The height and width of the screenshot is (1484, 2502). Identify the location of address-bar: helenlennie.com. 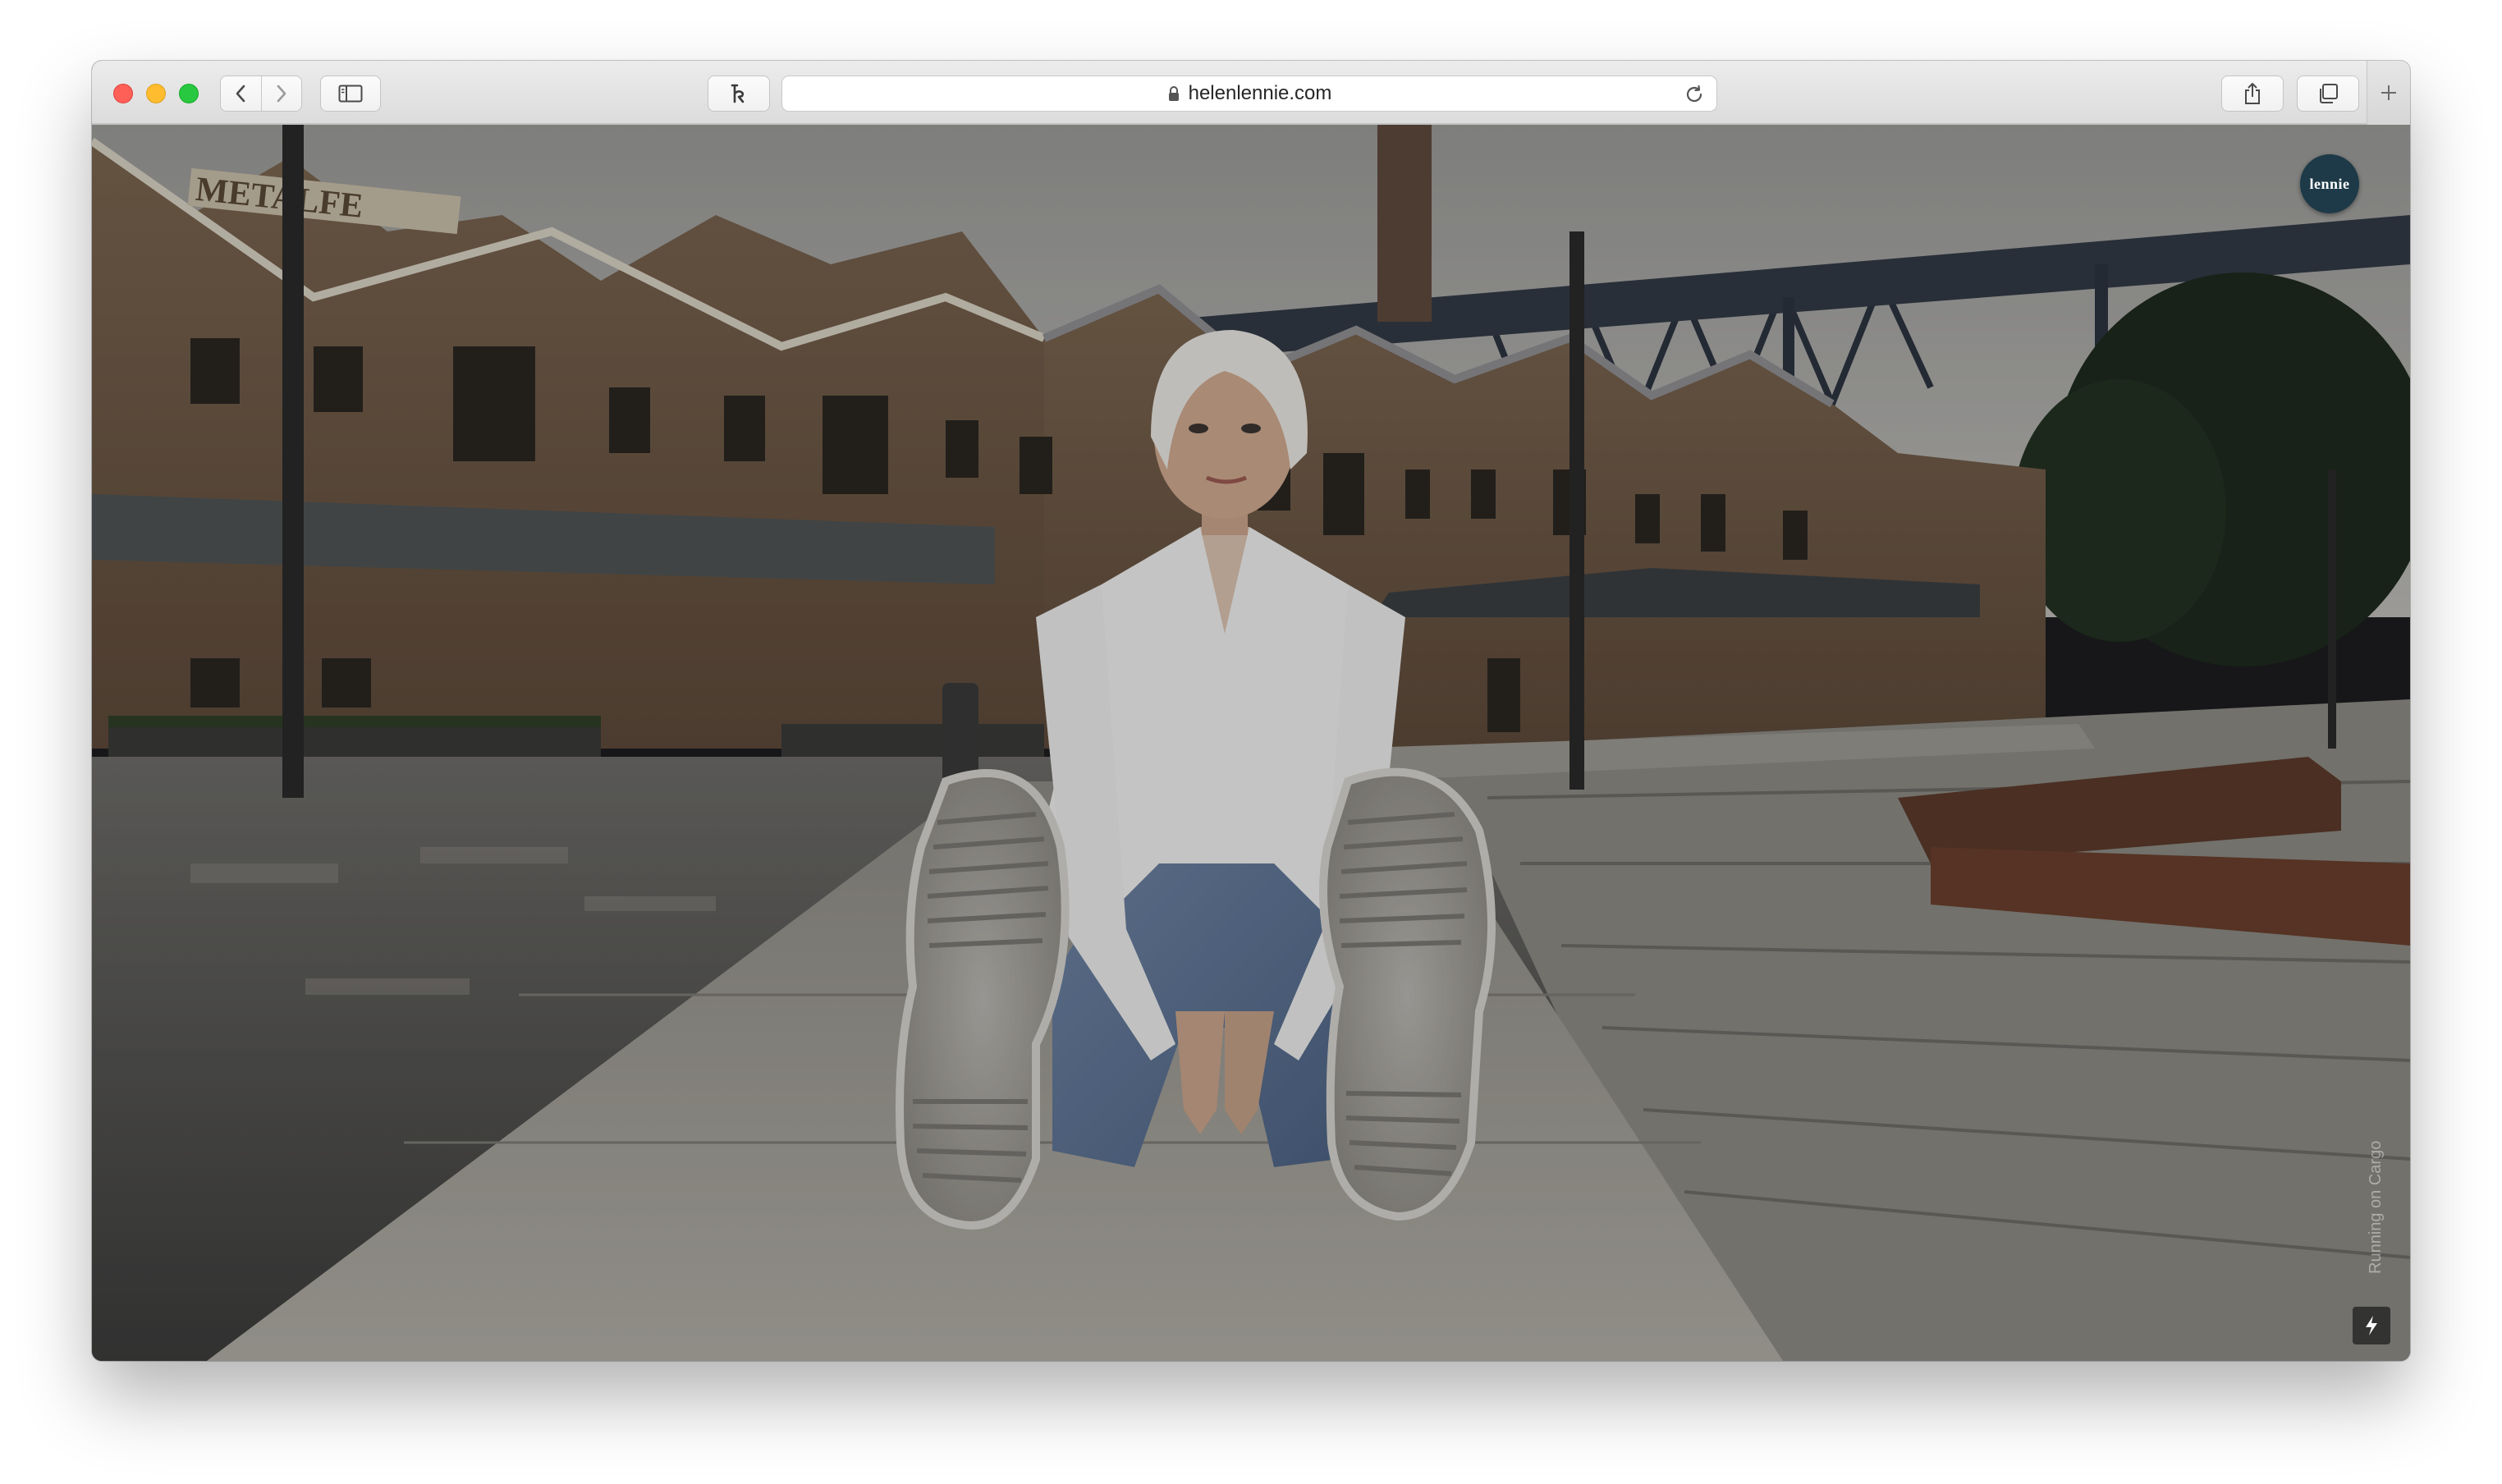
(1249, 94).